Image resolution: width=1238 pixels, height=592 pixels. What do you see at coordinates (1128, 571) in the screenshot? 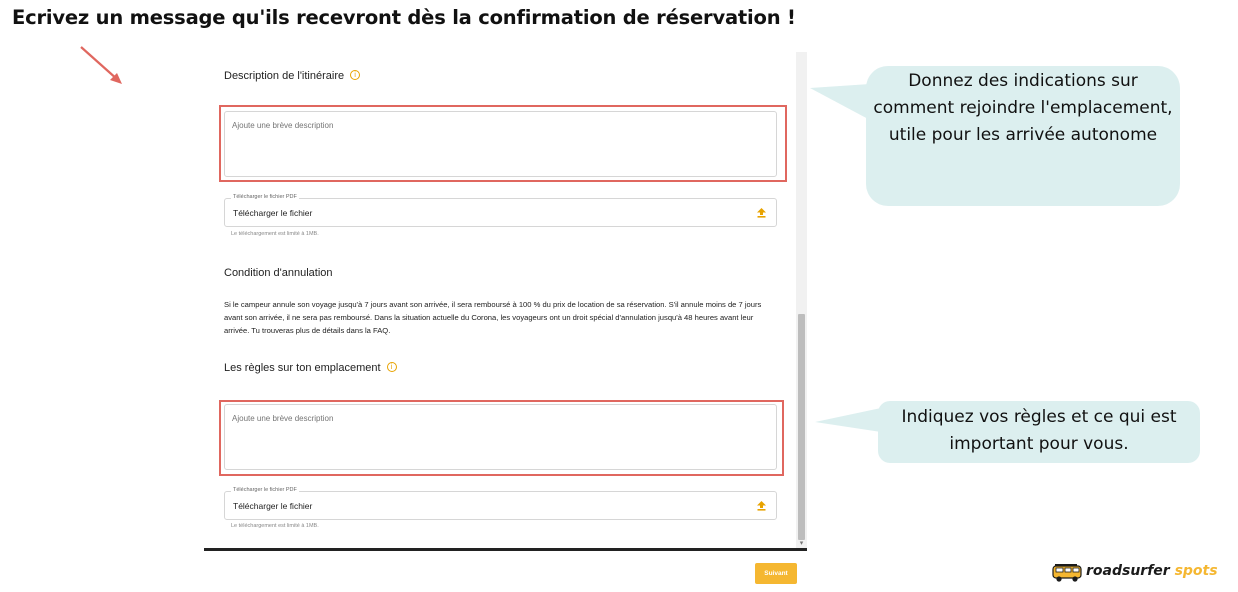
I see `logo-brand: roadsurfer` at bounding box center [1128, 571].